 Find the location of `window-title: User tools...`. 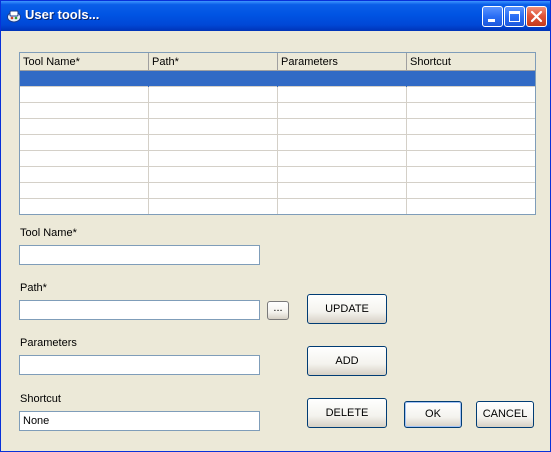

window-title: User tools... is located at coordinates (62, 14).